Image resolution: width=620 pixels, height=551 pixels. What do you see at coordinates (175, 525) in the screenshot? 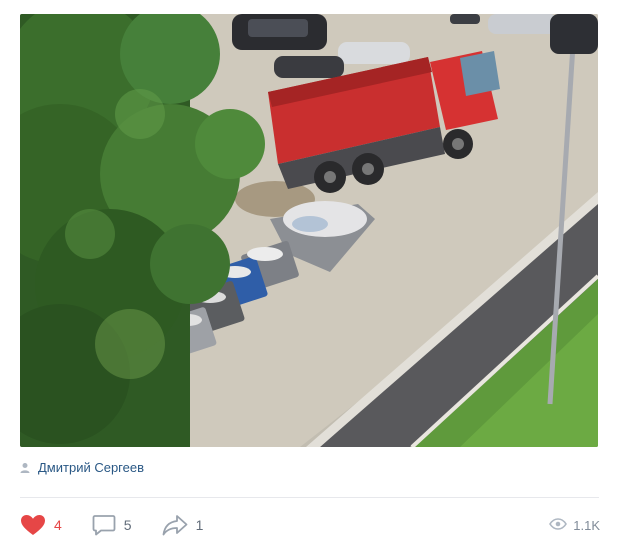
I see `share-icon` at bounding box center [175, 525].